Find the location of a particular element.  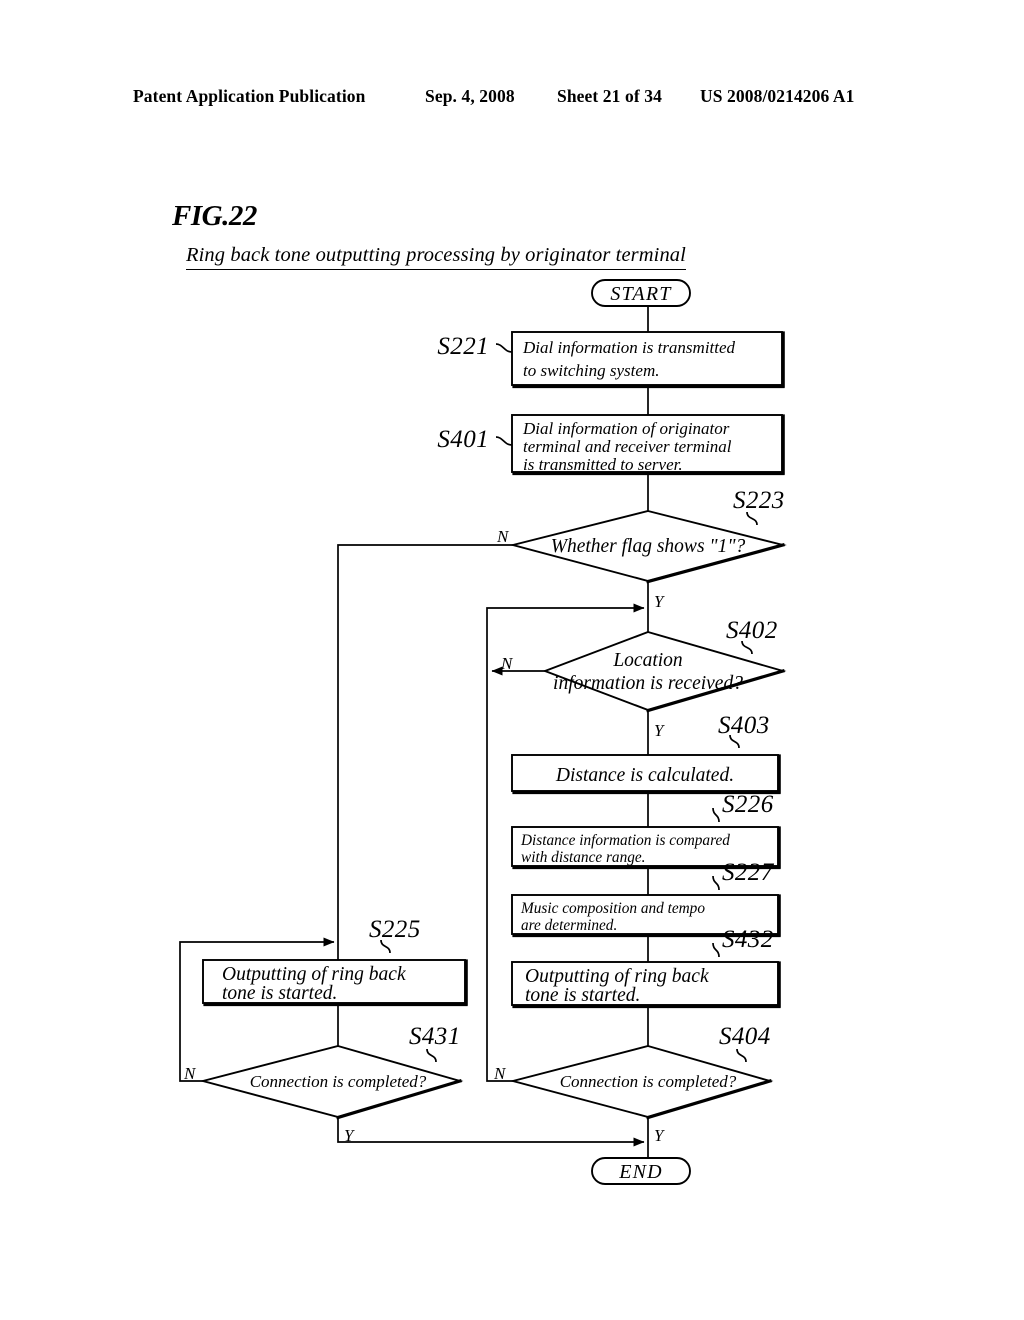

node-s226-line1: Distance information is compared is located at coordinates (625, 840).